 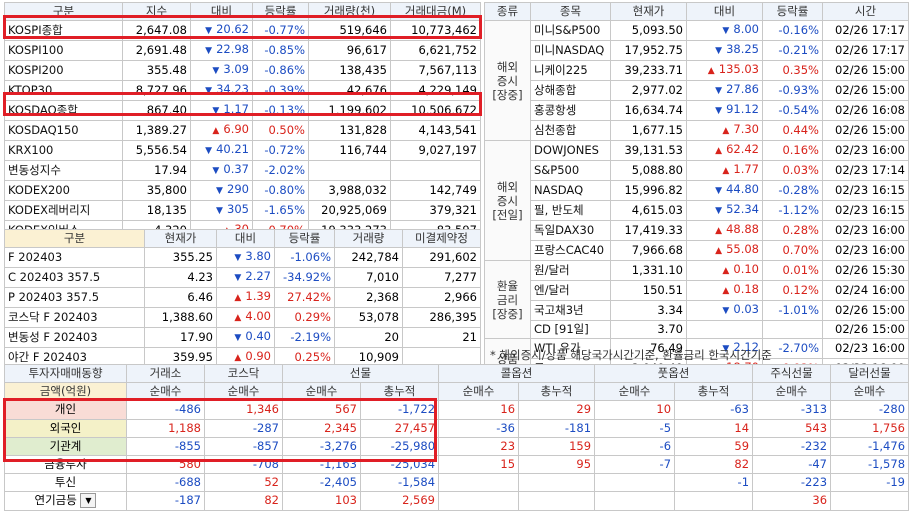 What do you see at coordinates (697, 211) in the screenshot?
I see `world-row: 필, 반도체 4,615.03 ▼ 52.34 -1.12% 02/23 16:15` at bounding box center [697, 211].